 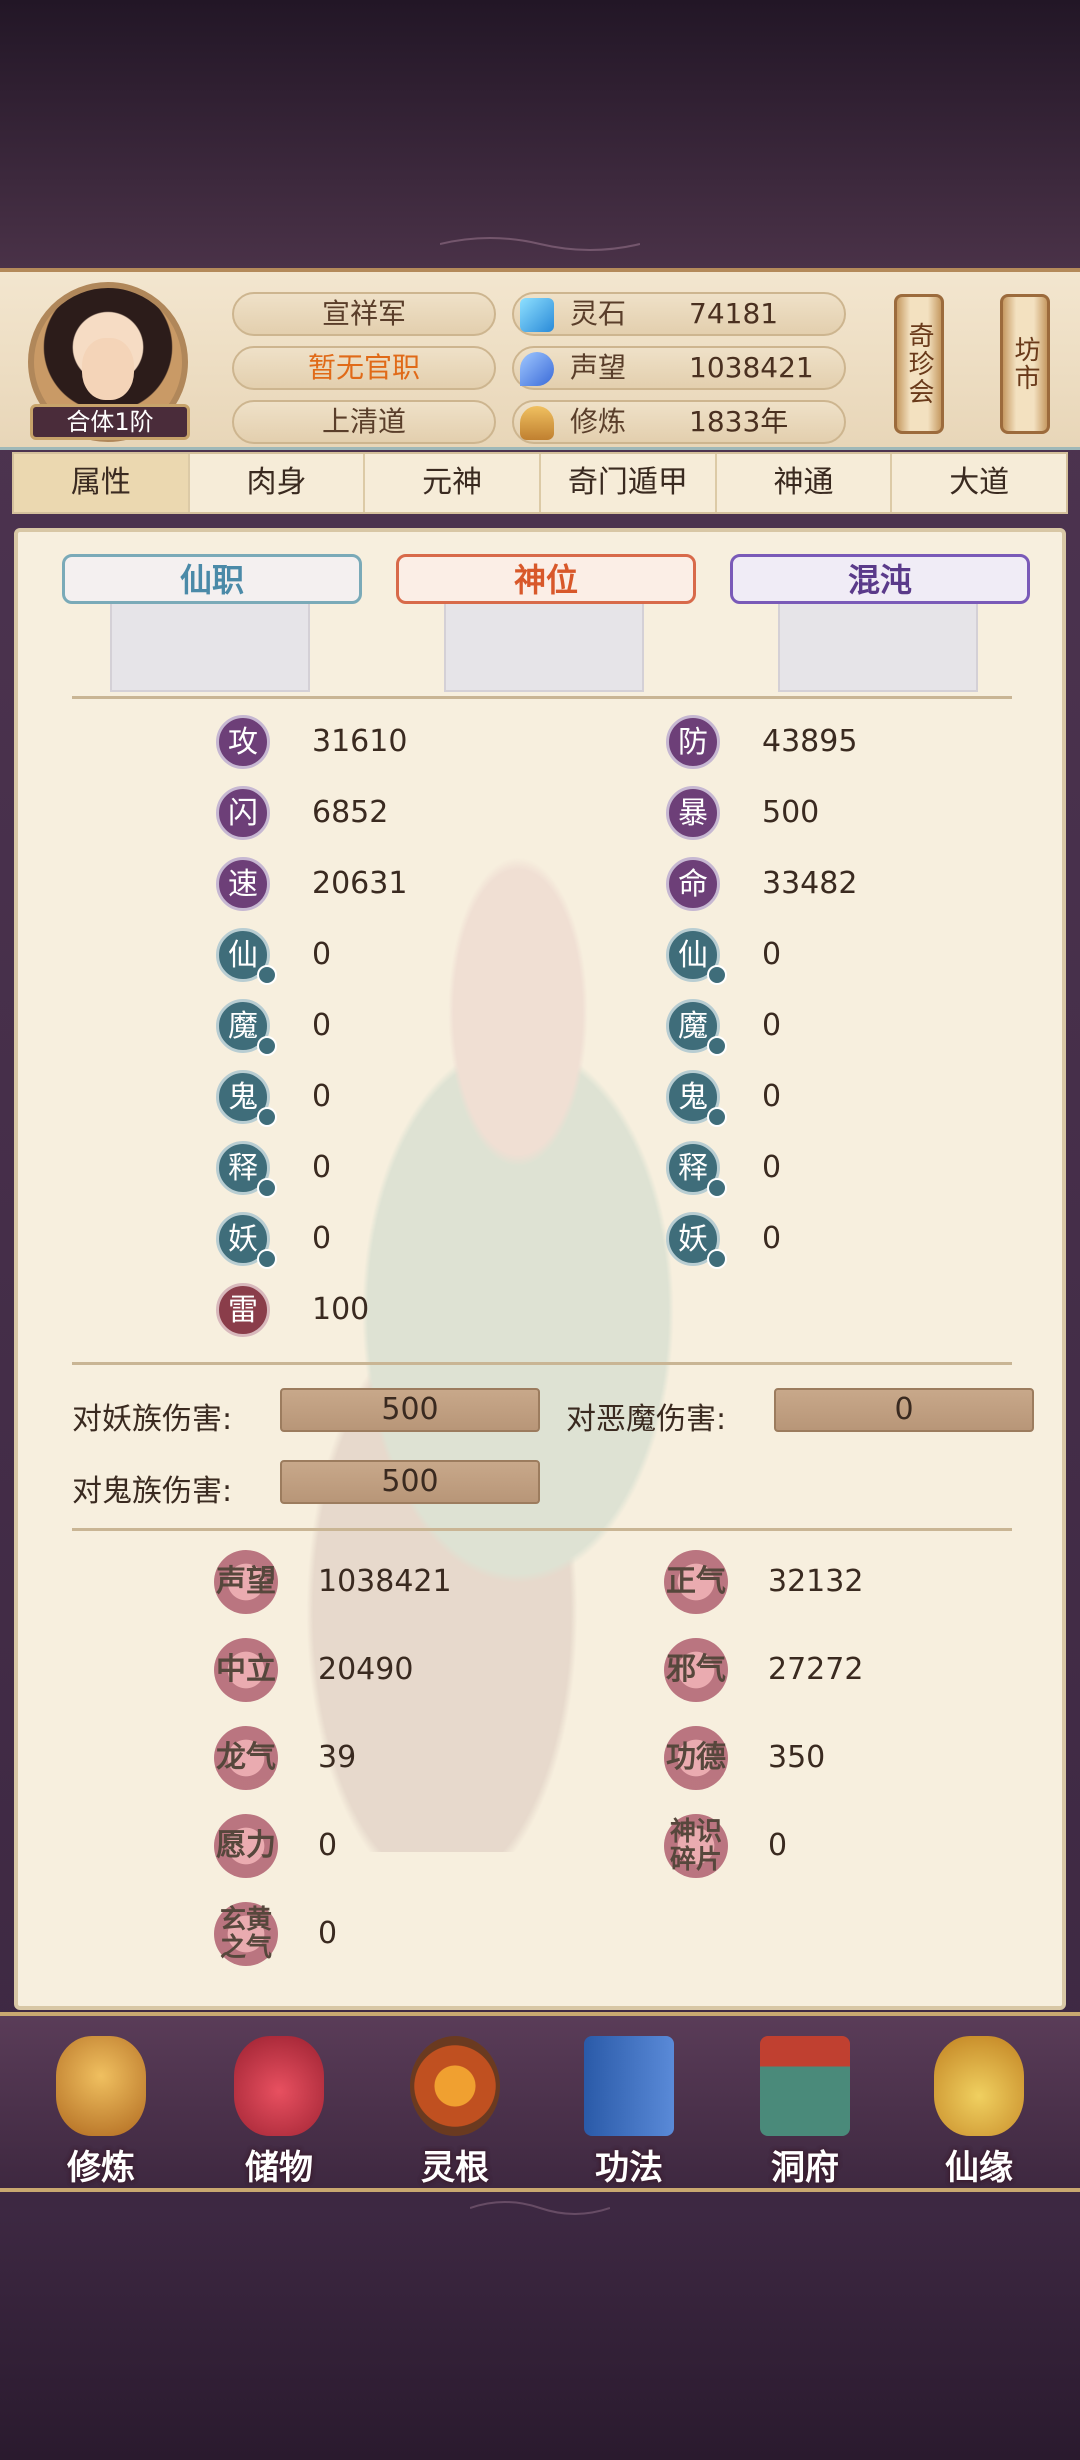 What do you see at coordinates (696, 1670) in the screenshot?
I see `evil-qi-emblem: 邪气` at bounding box center [696, 1670].